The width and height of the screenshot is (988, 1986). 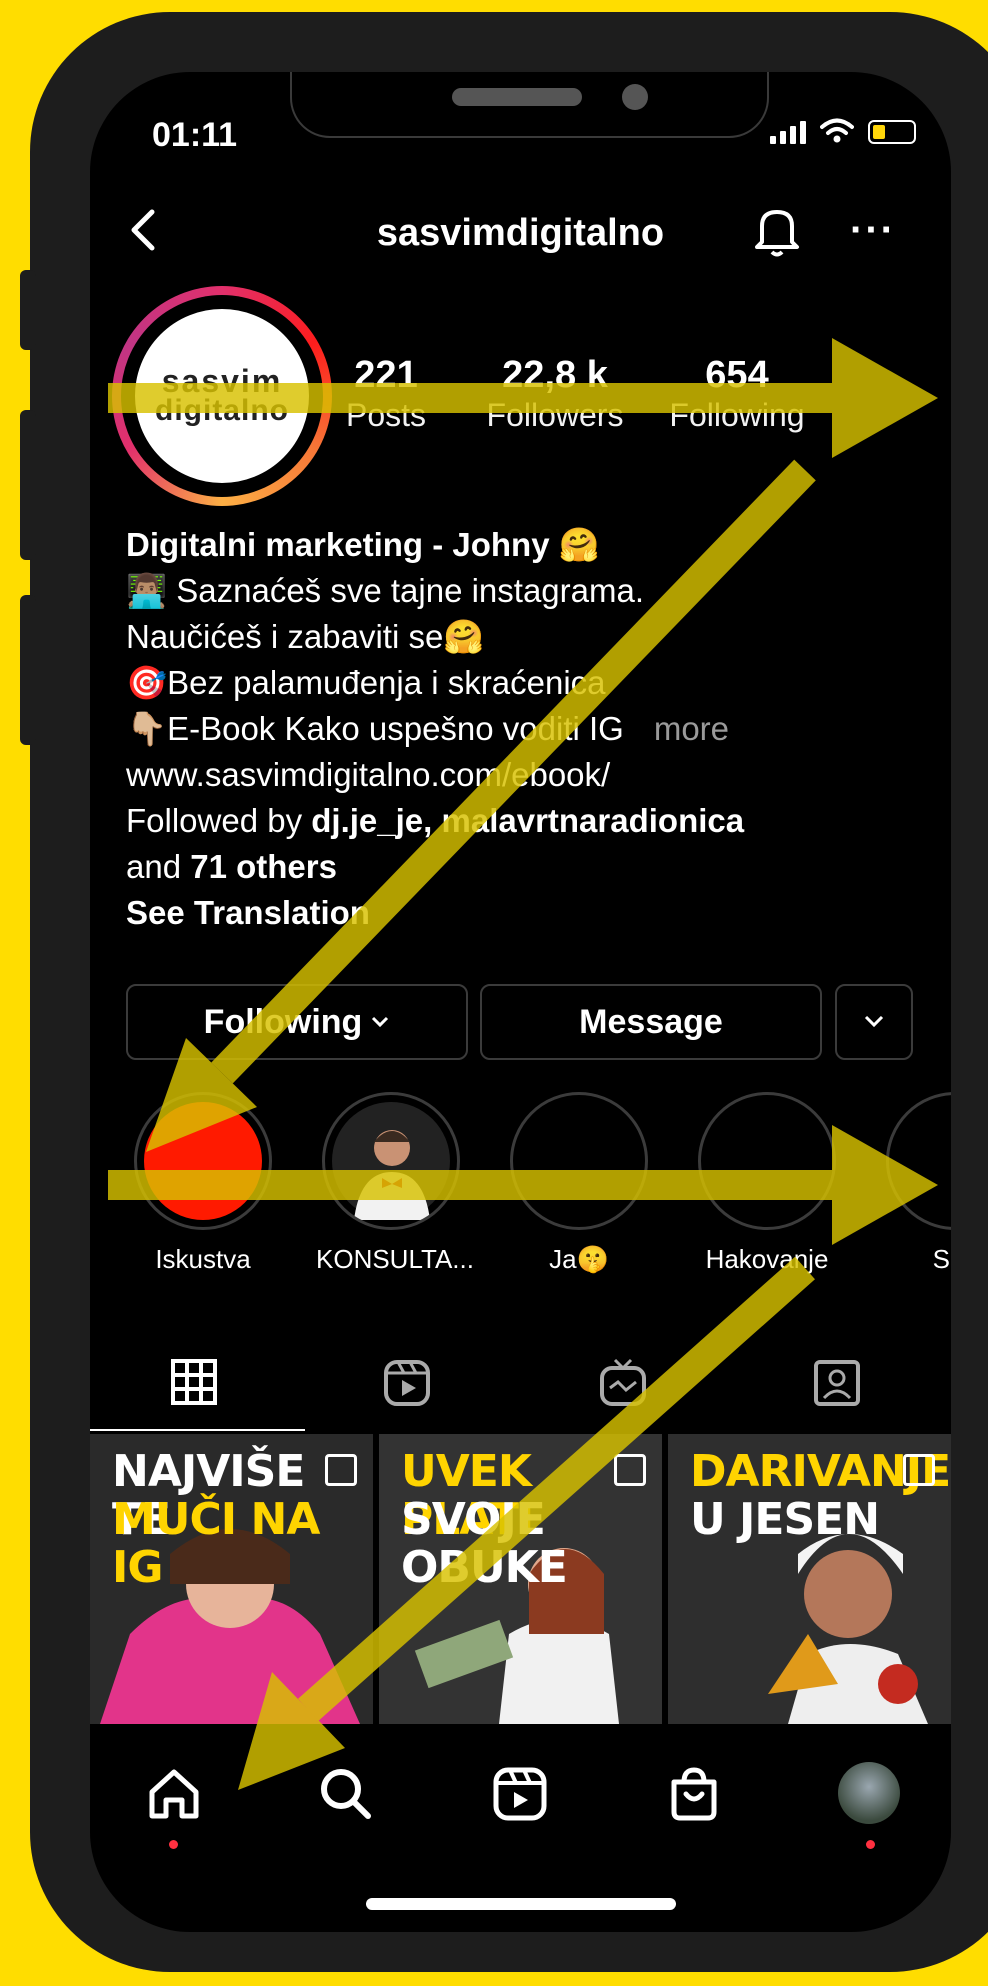 I want to click on volume-up-button, so click(x=28, y=485).